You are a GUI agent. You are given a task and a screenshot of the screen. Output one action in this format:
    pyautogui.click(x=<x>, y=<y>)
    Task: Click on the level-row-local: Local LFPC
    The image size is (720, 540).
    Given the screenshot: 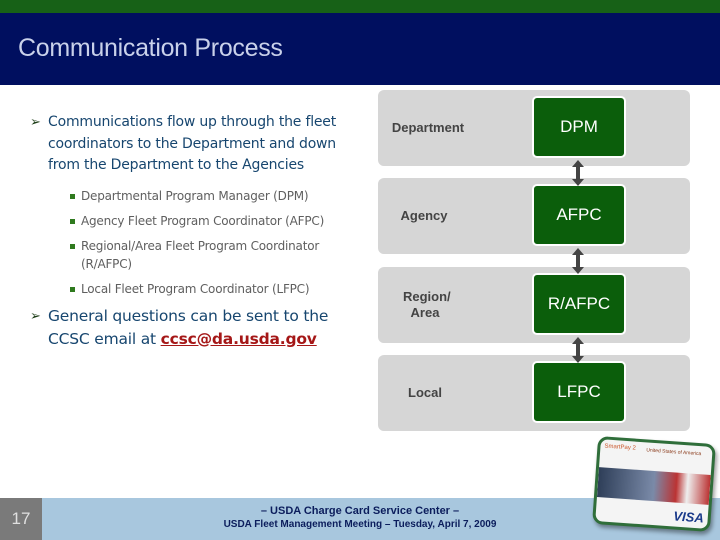 What is the action you would take?
    pyautogui.click(x=534, y=393)
    